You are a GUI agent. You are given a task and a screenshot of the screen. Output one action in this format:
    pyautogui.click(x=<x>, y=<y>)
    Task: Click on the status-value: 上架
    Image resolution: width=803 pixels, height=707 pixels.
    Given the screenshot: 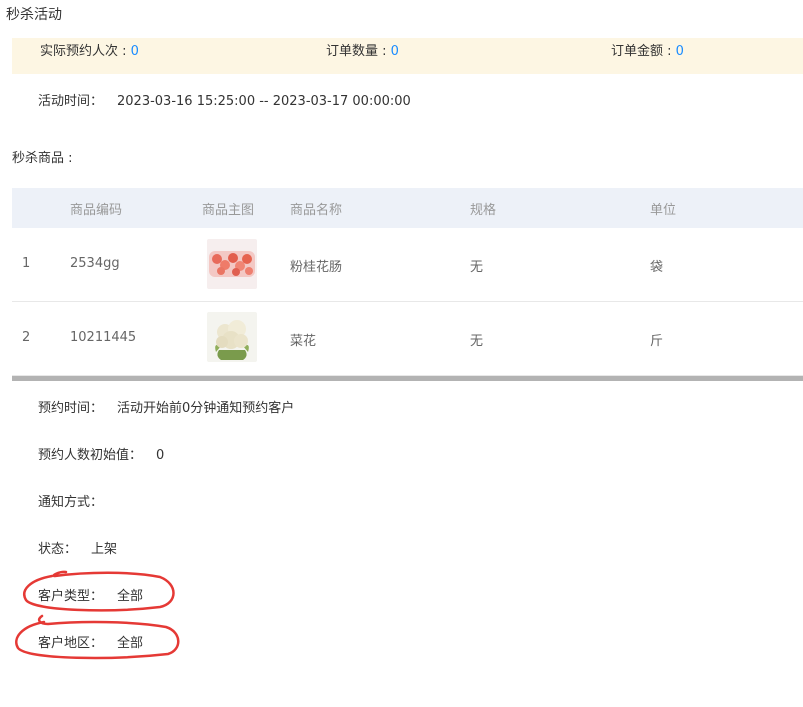 What is the action you would take?
    pyautogui.click(x=104, y=549)
    